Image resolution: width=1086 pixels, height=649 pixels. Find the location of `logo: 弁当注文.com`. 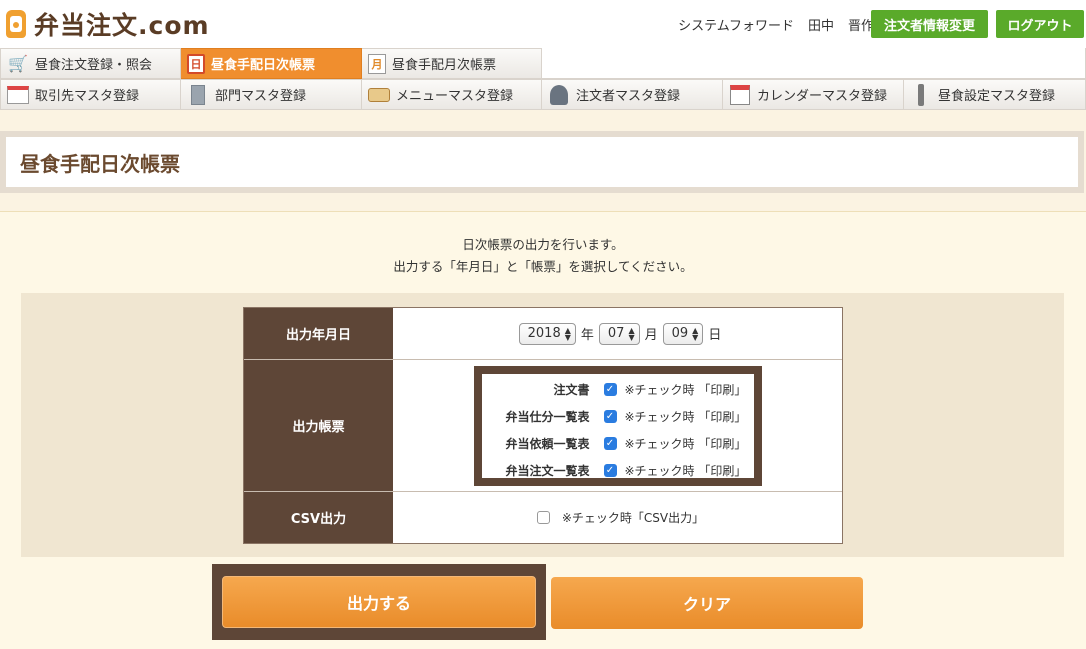

logo: 弁当注文.com is located at coordinates (108, 24).